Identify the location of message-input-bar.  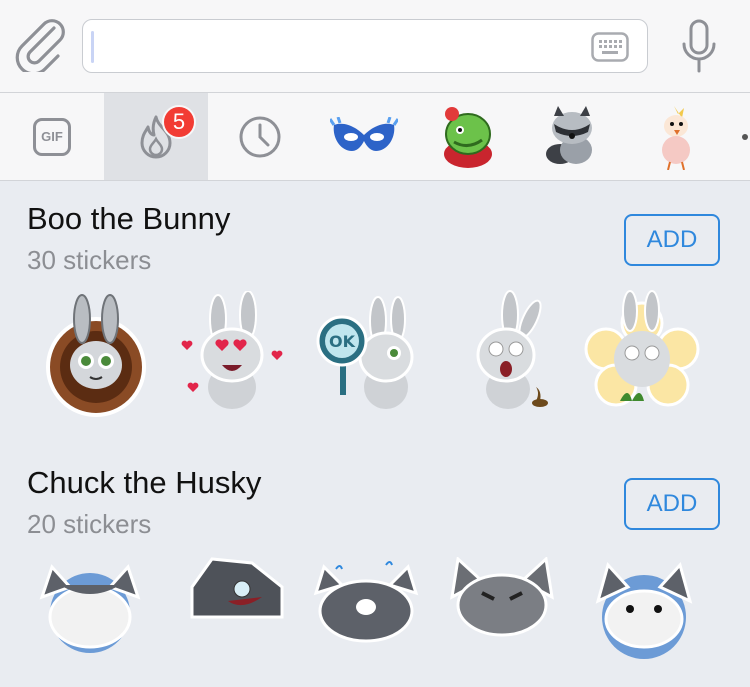
(375, 46).